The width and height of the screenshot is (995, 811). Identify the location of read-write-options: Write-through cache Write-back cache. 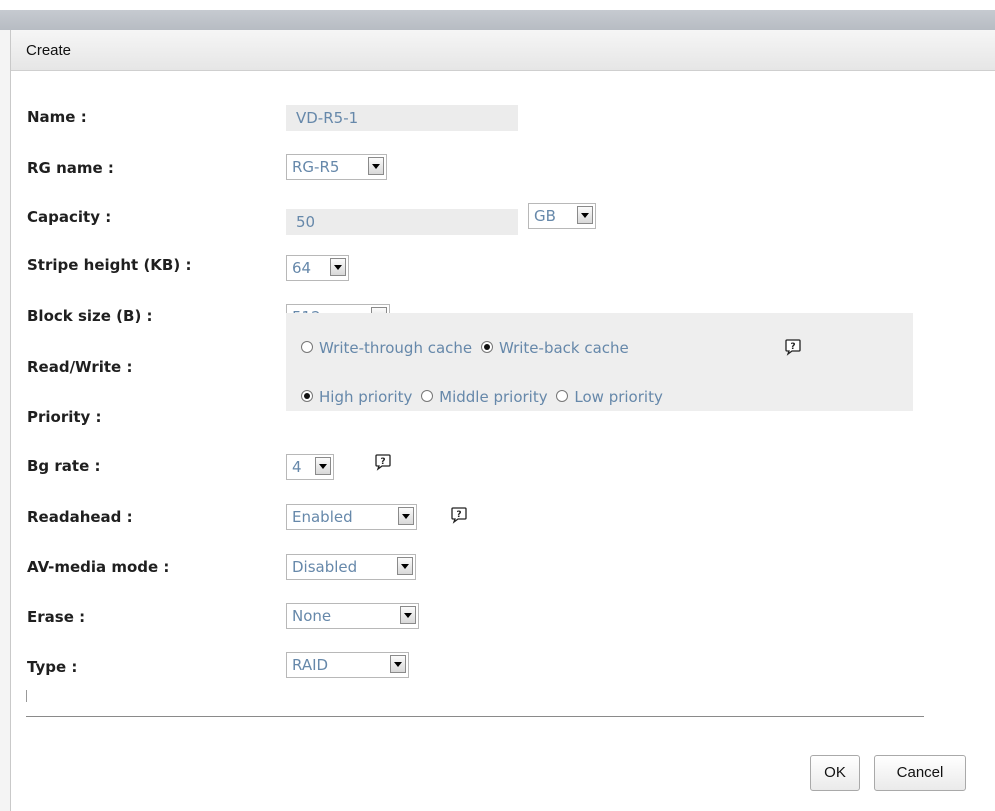
(467, 348).